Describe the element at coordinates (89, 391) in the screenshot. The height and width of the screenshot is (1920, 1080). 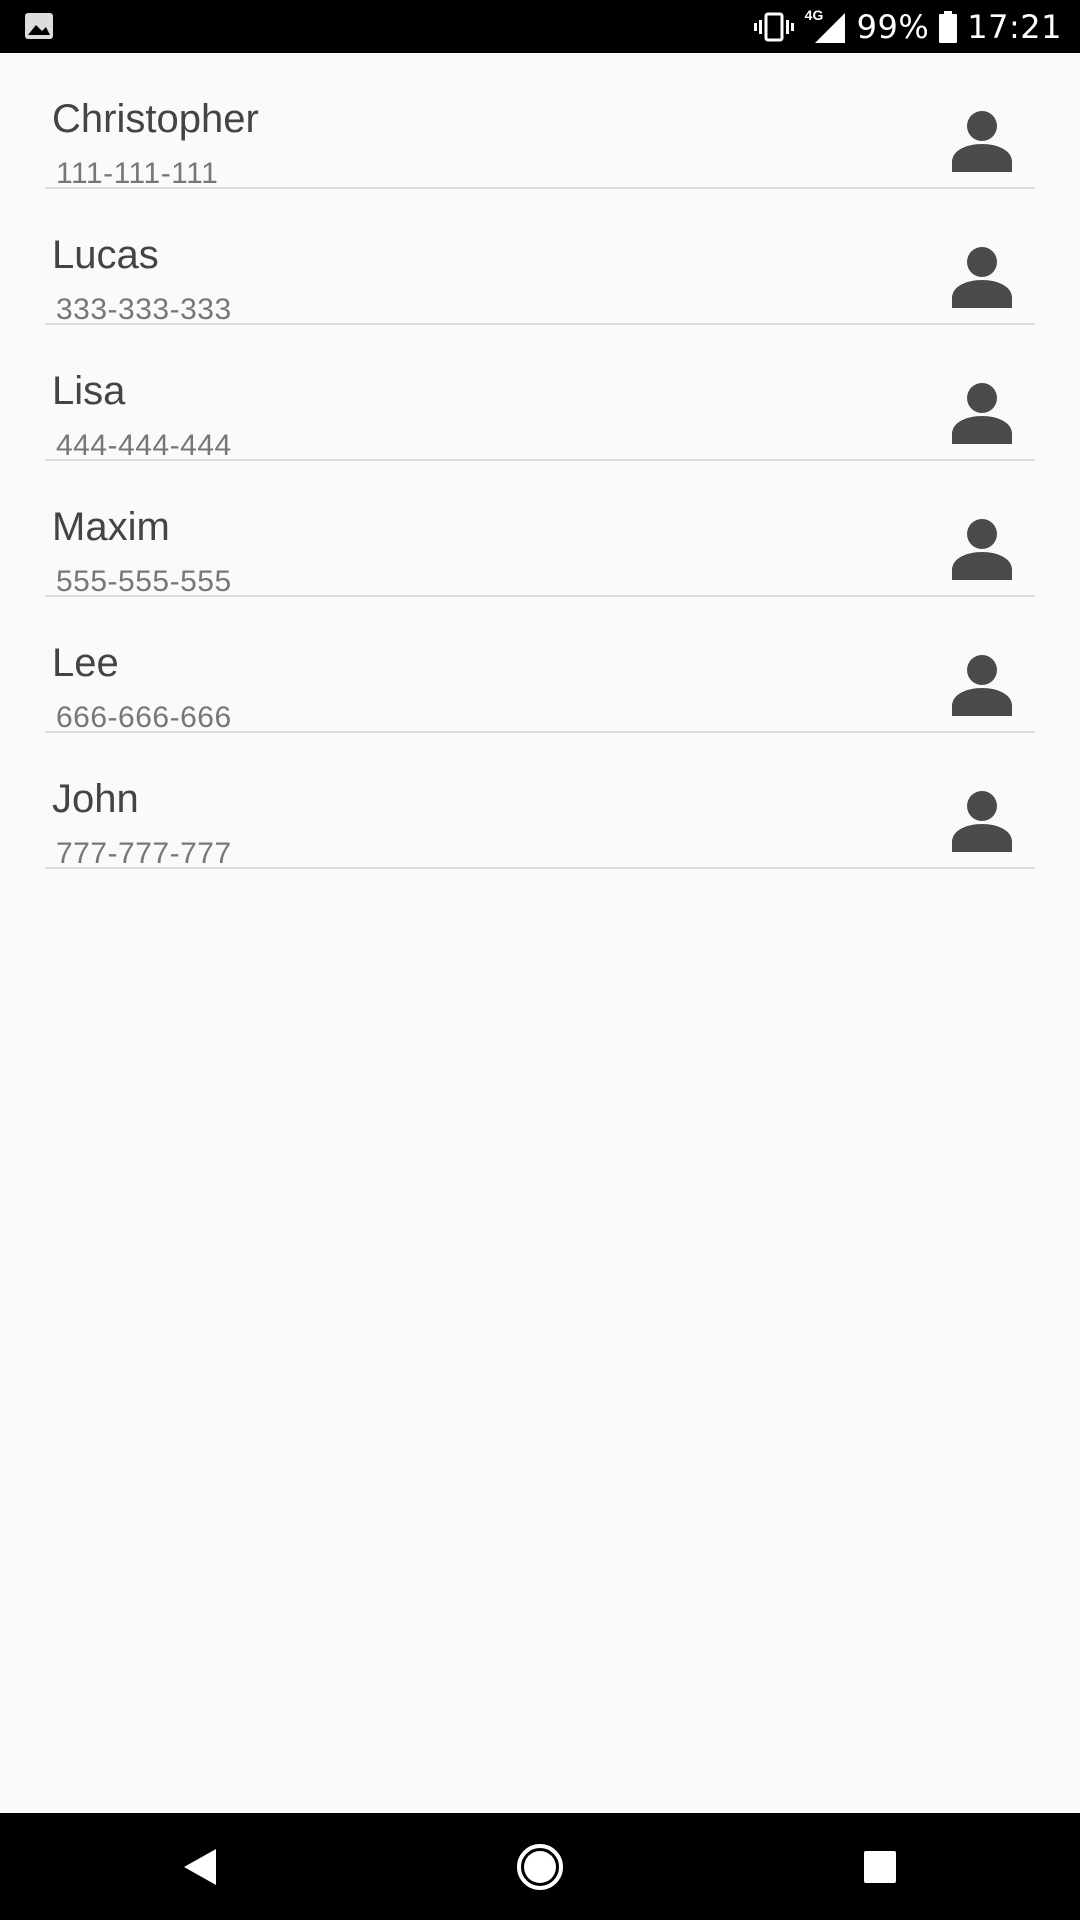
I see `contact-name: Lisa` at that location.